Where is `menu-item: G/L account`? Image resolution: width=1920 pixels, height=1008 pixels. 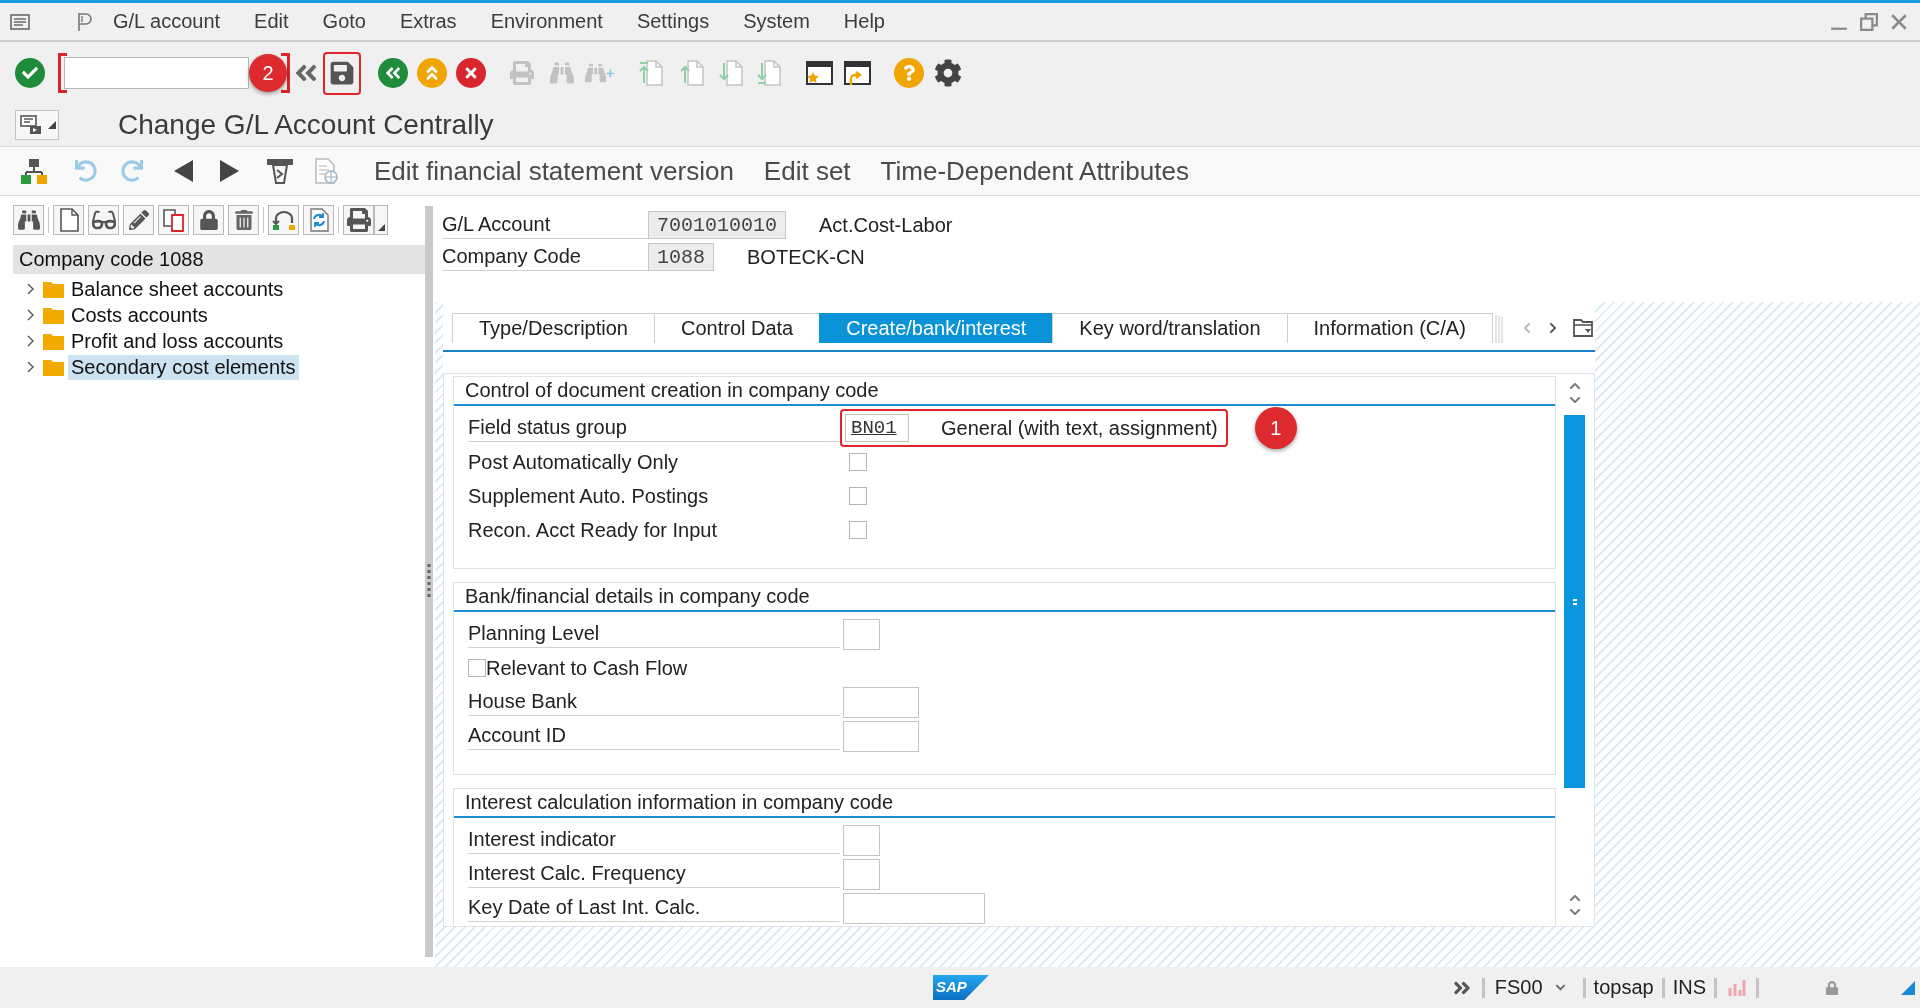 menu-item: G/L account is located at coordinates (167, 21).